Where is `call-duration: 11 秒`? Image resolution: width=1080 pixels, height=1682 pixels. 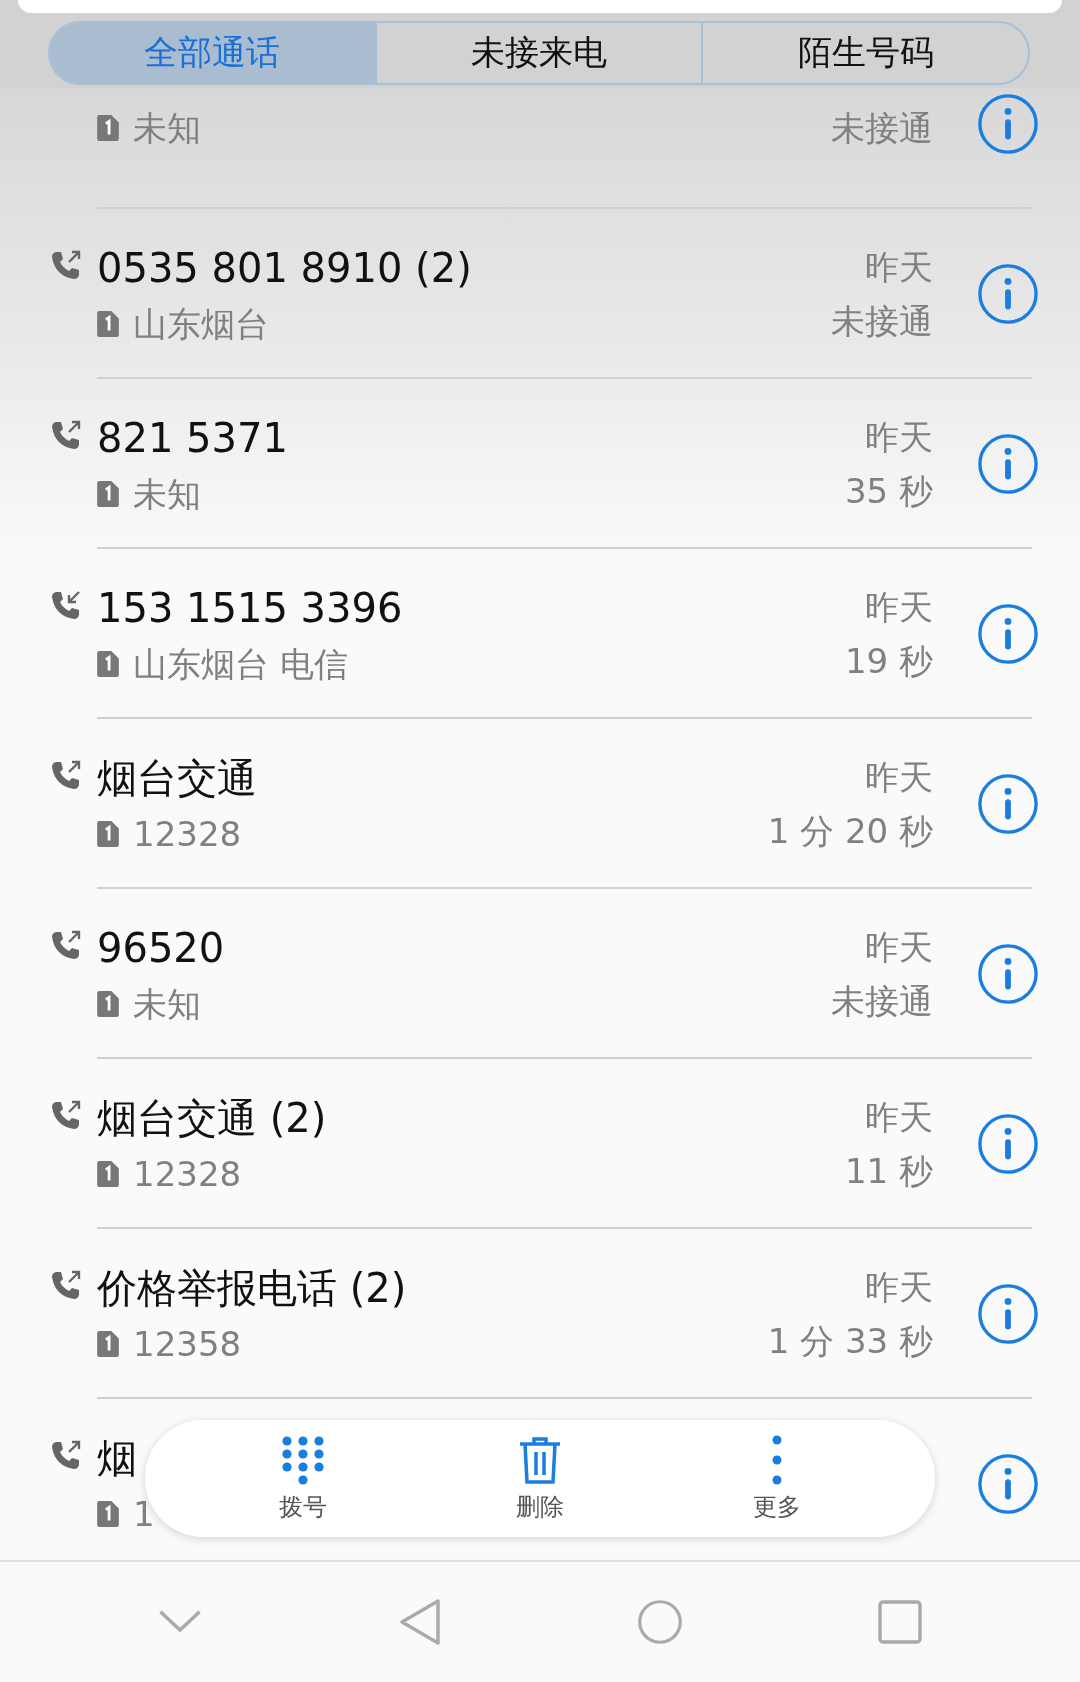
call-duration: 11 秒 is located at coordinates (888, 1171).